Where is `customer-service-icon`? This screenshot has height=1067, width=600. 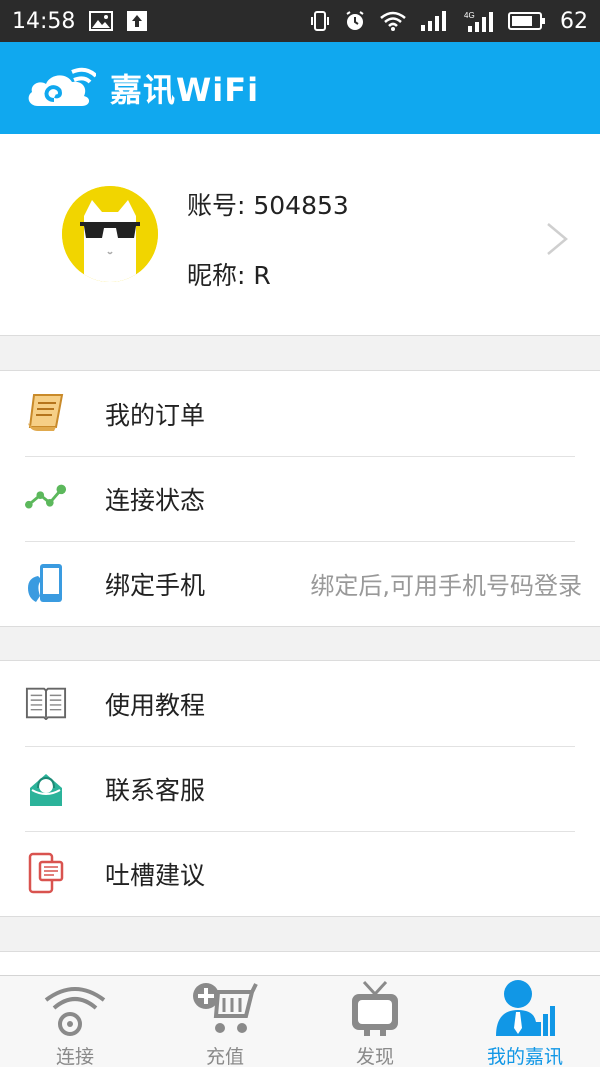
customer-service-icon is located at coordinates (46, 788).